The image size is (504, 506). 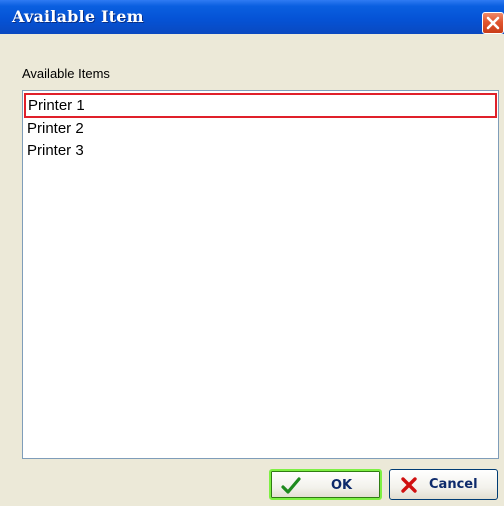 What do you see at coordinates (453, 484) in the screenshot?
I see `cancel-button-label: Cancel` at bounding box center [453, 484].